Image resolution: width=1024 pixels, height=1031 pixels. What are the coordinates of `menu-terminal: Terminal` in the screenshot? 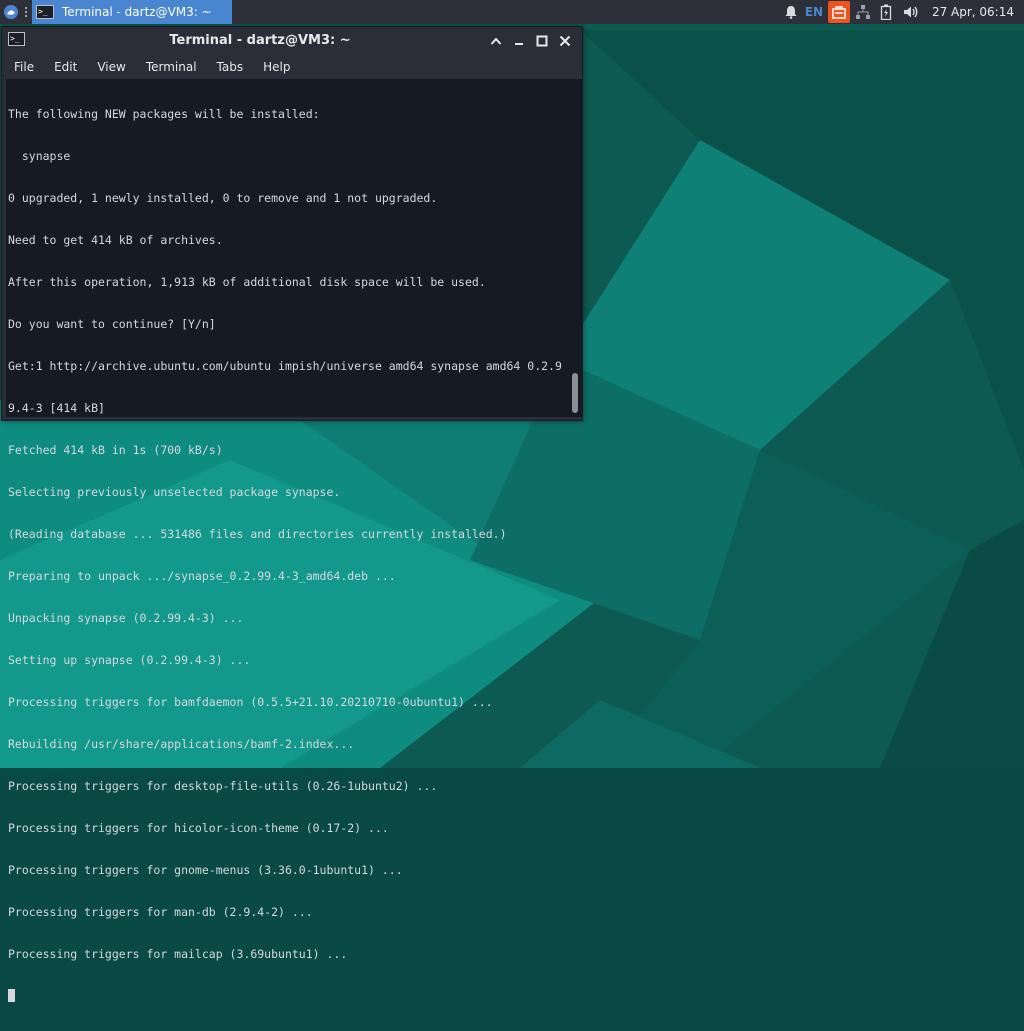 It's located at (169, 67).